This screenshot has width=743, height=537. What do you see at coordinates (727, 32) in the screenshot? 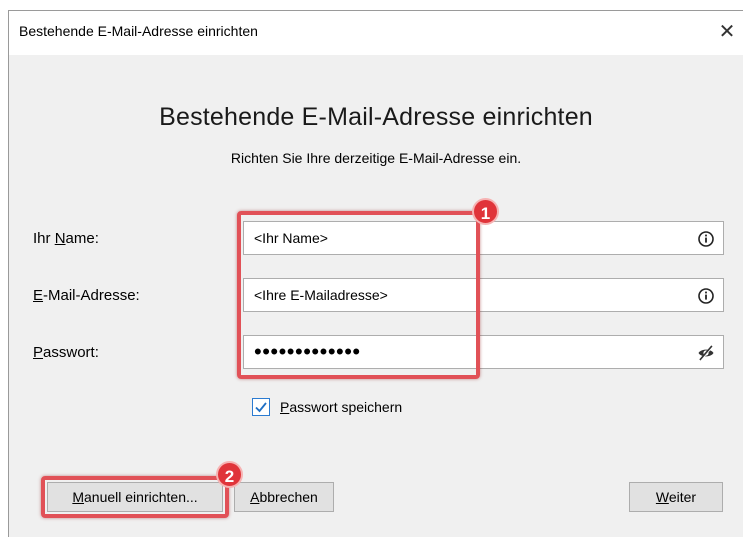
I see `close-icon: ✕` at bounding box center [727, 32].